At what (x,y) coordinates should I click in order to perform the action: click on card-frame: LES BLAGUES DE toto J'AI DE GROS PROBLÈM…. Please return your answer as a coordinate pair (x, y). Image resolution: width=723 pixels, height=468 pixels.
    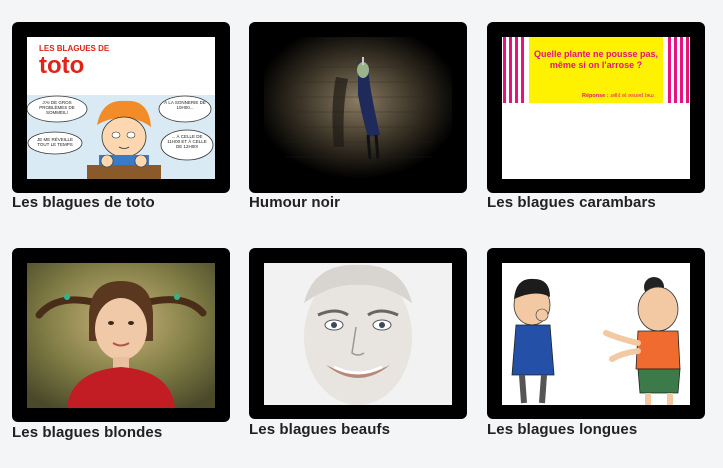
    Looking at the image, I should click on (121, 107).